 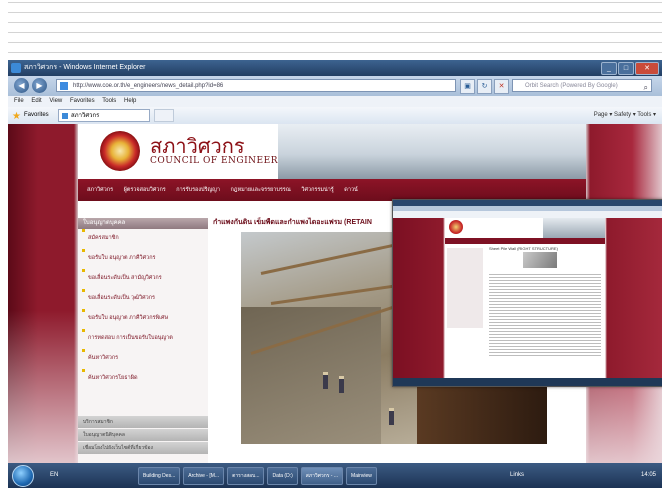 I want to click on header-banner-image, so click(x=432, y=151).